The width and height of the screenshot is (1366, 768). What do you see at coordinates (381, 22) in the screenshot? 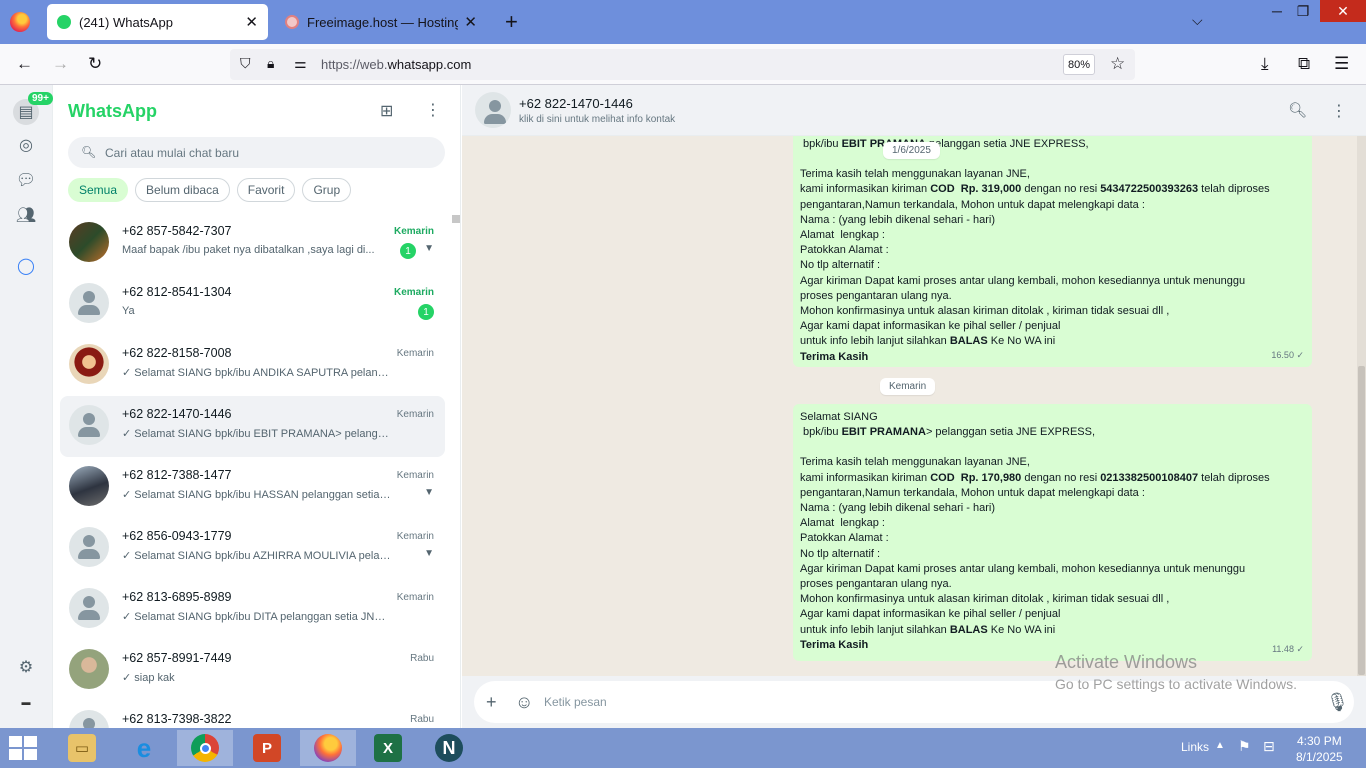
I see `tab-freeimage: Freeimage.host — Hosting Gam ✕` at bounding box center [381, 22].